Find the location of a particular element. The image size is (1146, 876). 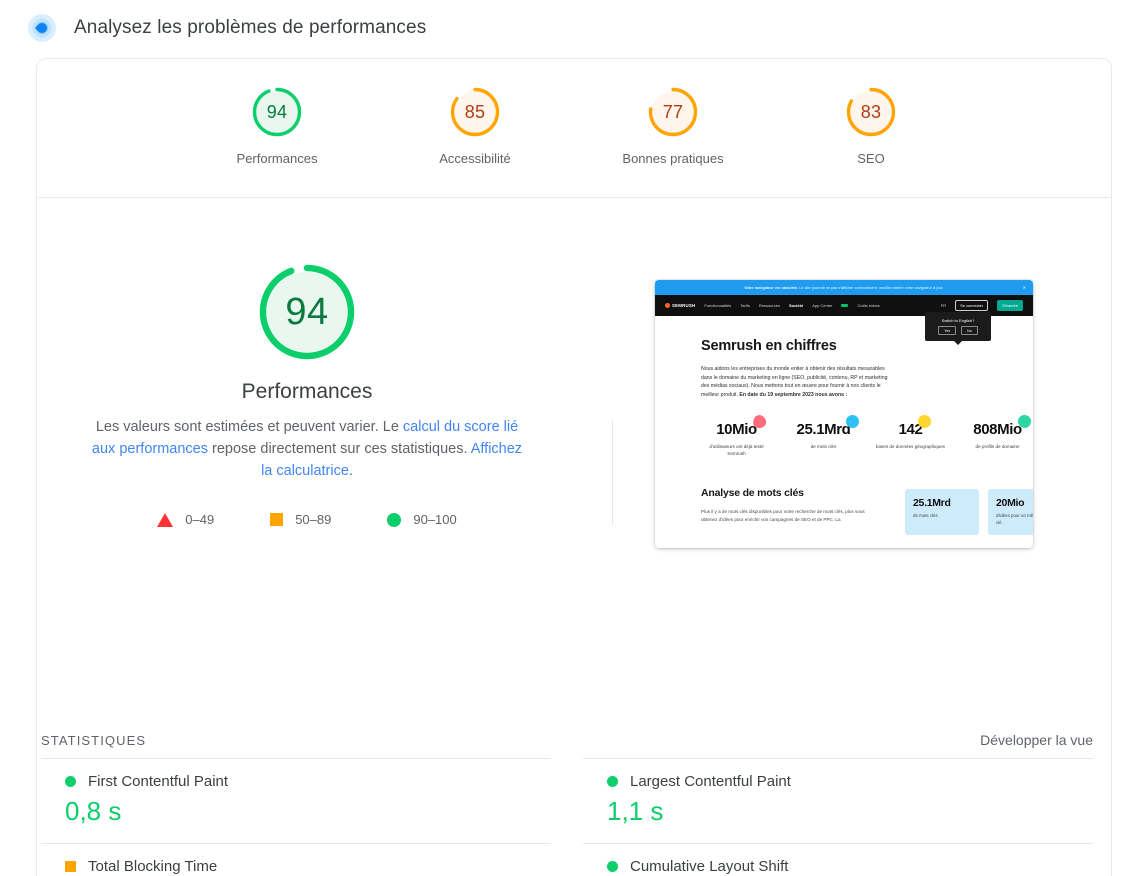

section-card: 25.1Mrd de mots clés is located at coordinates (942, 512).